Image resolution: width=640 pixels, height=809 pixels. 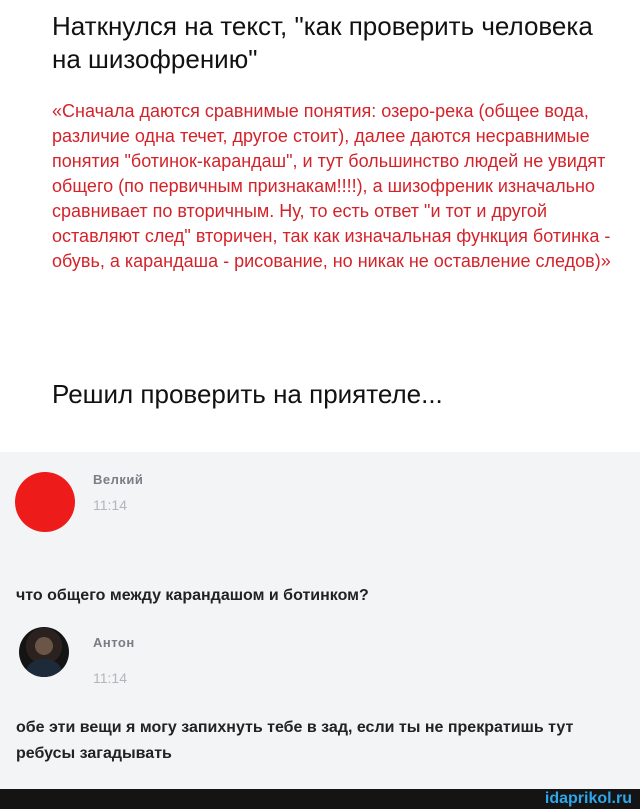 What do you see at coordinates (118, 479) in the screenshot?
I see `message-author: Велкий` at bounding box center [118, 479].